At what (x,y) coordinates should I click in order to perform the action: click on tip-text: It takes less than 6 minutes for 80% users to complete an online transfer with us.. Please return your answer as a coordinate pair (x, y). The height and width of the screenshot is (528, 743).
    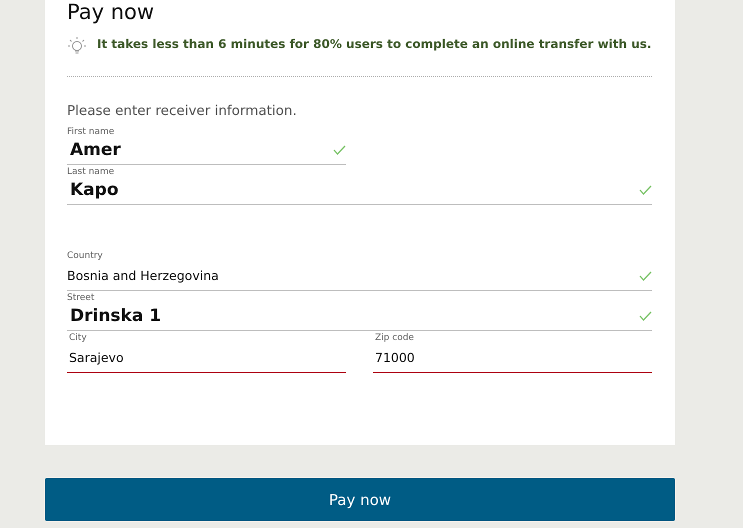
    Looking at the image, I should click on (374, 44).